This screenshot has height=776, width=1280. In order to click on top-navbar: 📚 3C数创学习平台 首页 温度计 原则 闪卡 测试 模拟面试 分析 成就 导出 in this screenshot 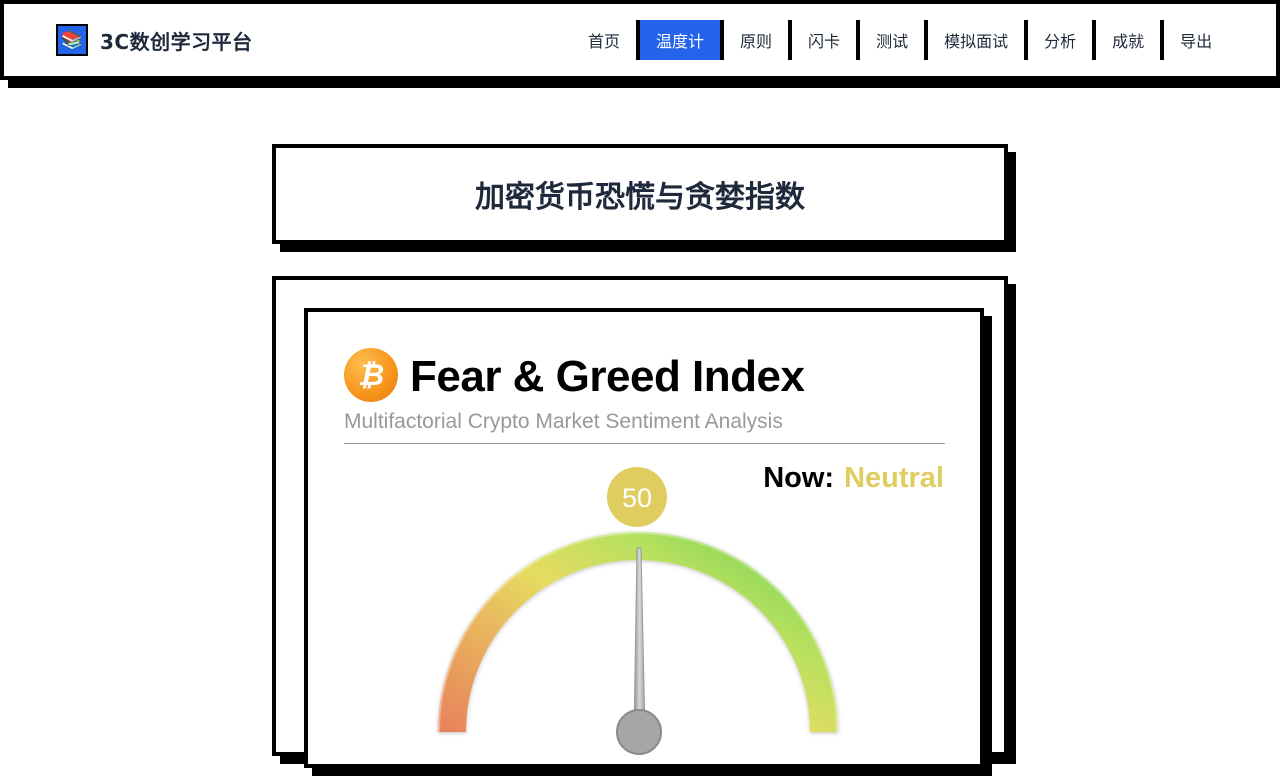, I will do `click(640, 40)`.